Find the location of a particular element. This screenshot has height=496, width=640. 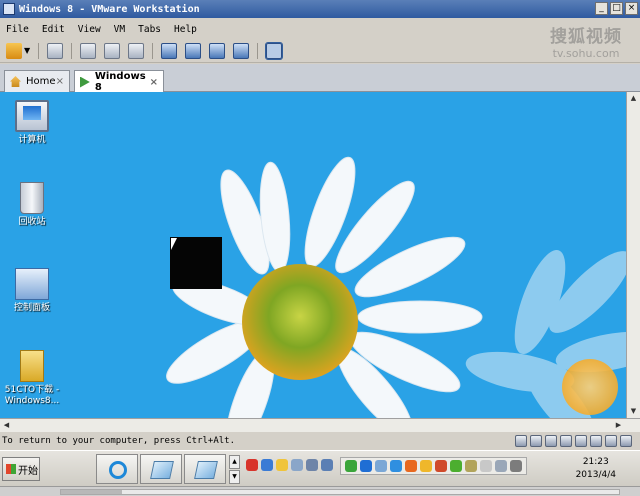

clock-date: 2013/4/4 is located at coordinates (595, 475).